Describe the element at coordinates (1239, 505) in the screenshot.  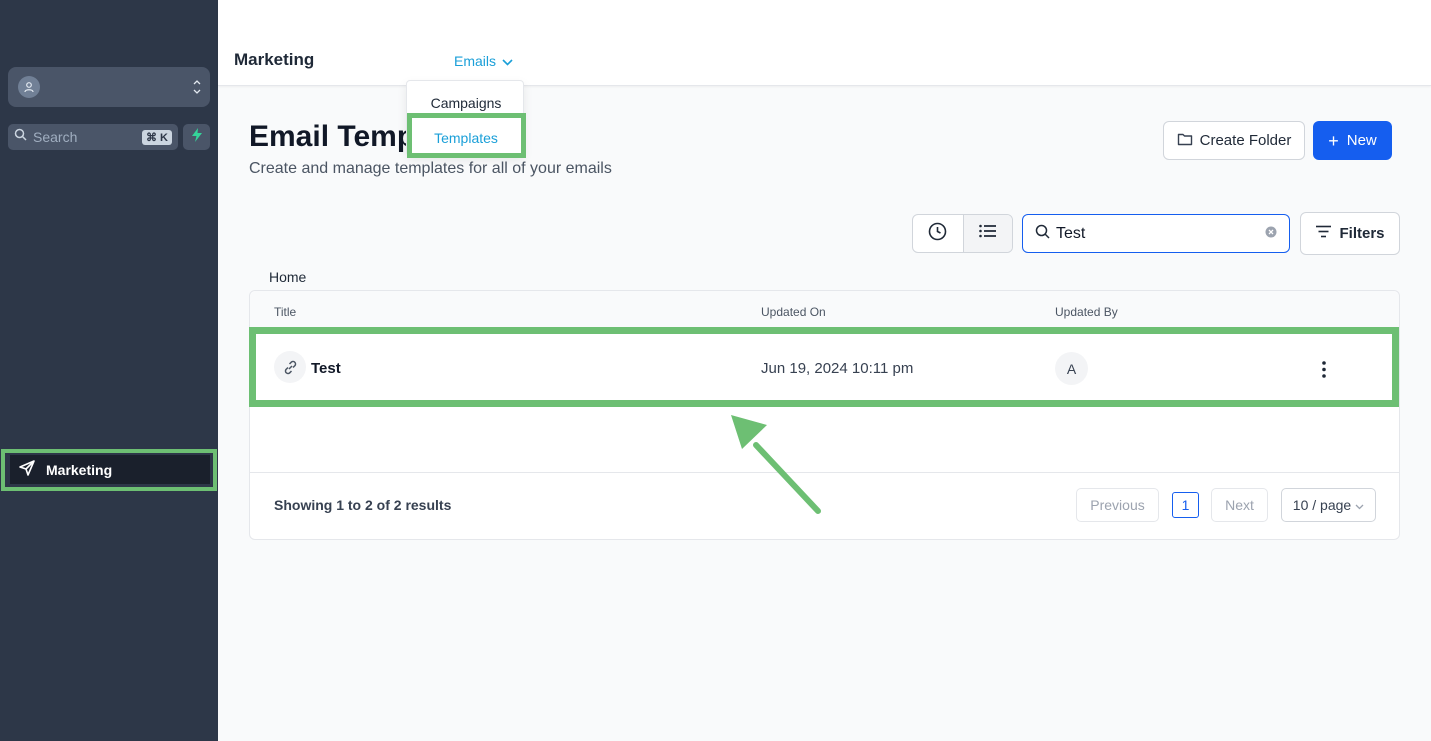
I see `next-page-button: Next` at that location.